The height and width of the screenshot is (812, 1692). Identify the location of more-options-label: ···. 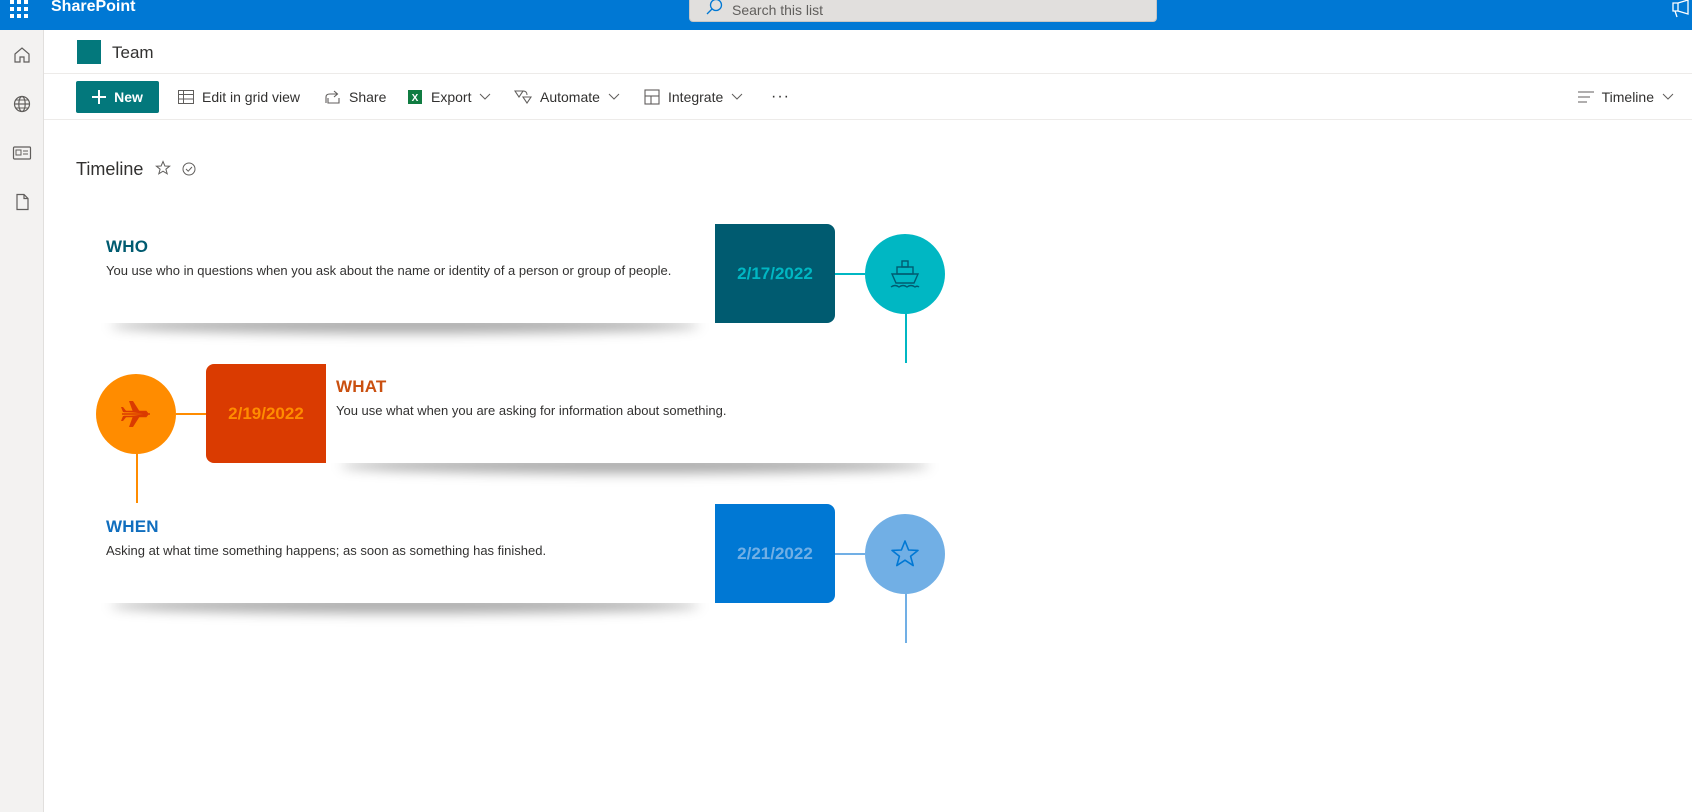
(780, 96).